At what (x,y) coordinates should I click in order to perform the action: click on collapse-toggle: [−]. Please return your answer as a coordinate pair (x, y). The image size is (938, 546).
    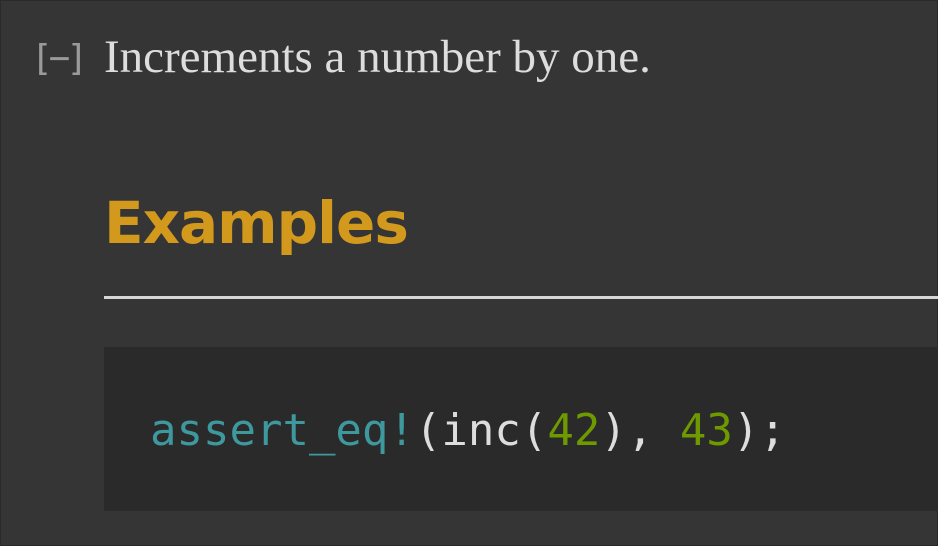
    Looking at the image, I should click on (59, 59).